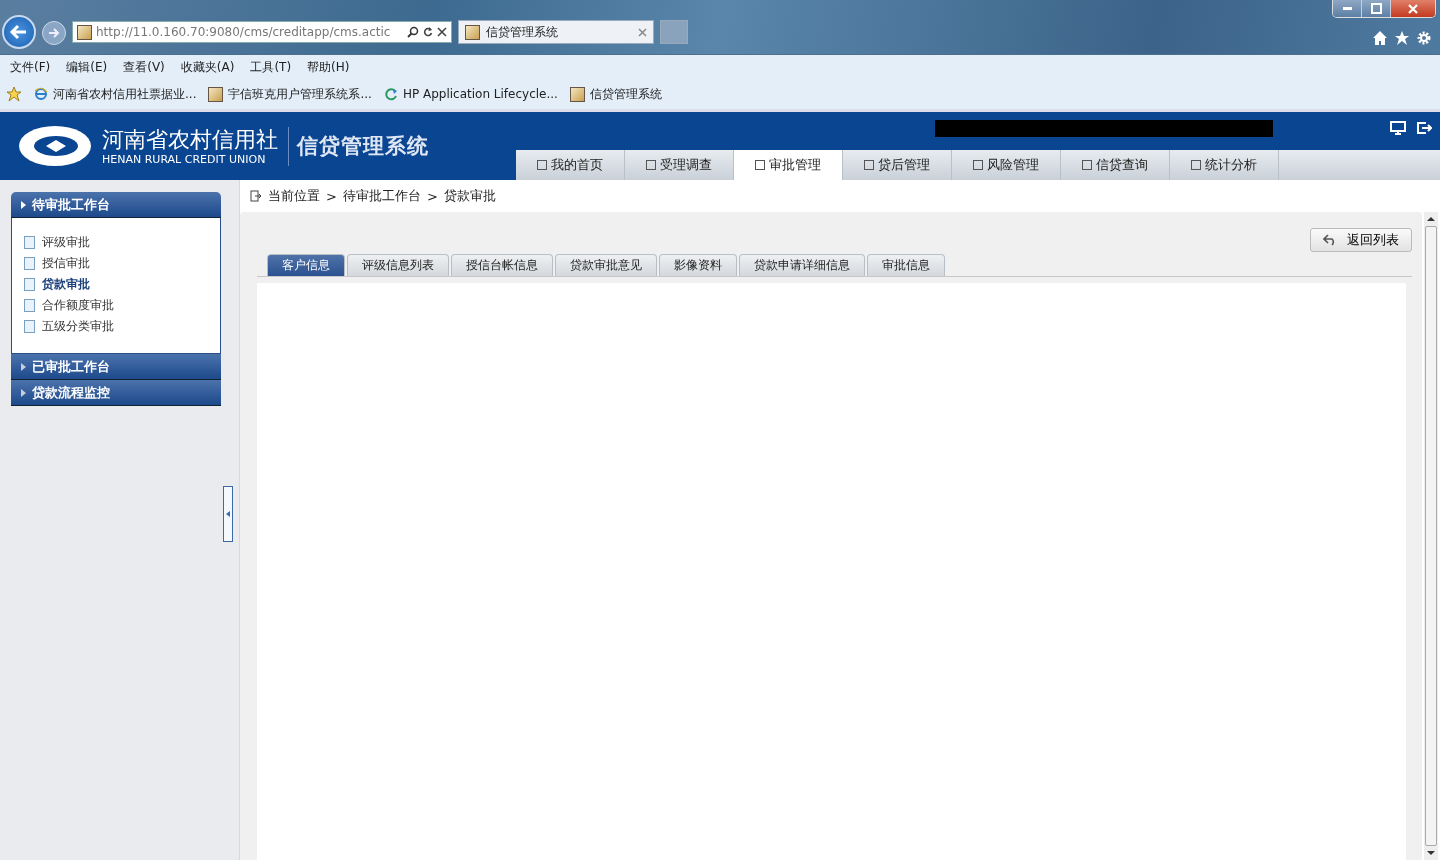 The width and height of the screenshot is (1440, 860). What do you see at coordinates (502, 265) in the screenshot?
I see `tab: 授信台帐信息` at bounding box center [502, 265].